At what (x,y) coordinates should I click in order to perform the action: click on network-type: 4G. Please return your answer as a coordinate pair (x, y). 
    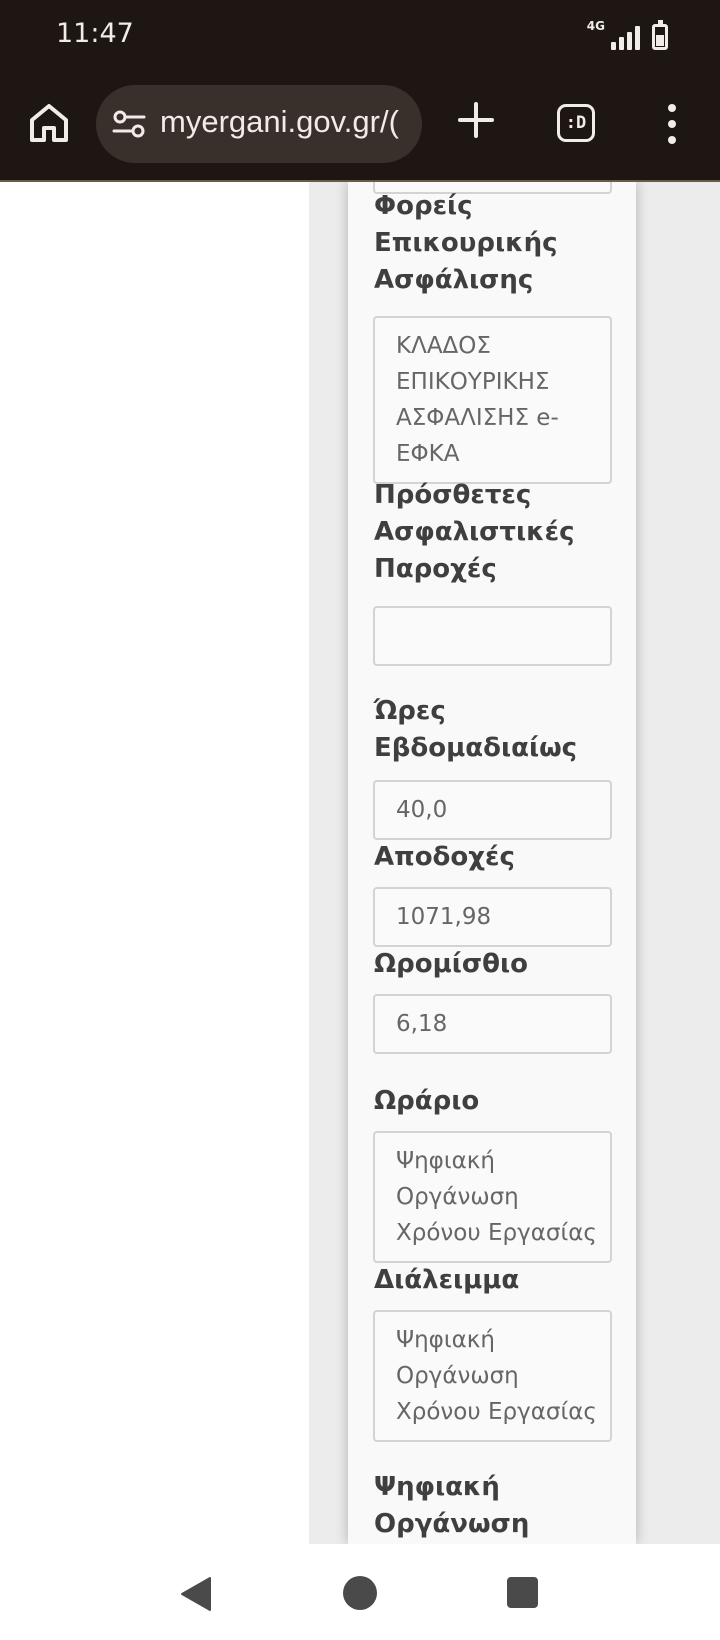
    Looking at the image, I should click on (595, 26).